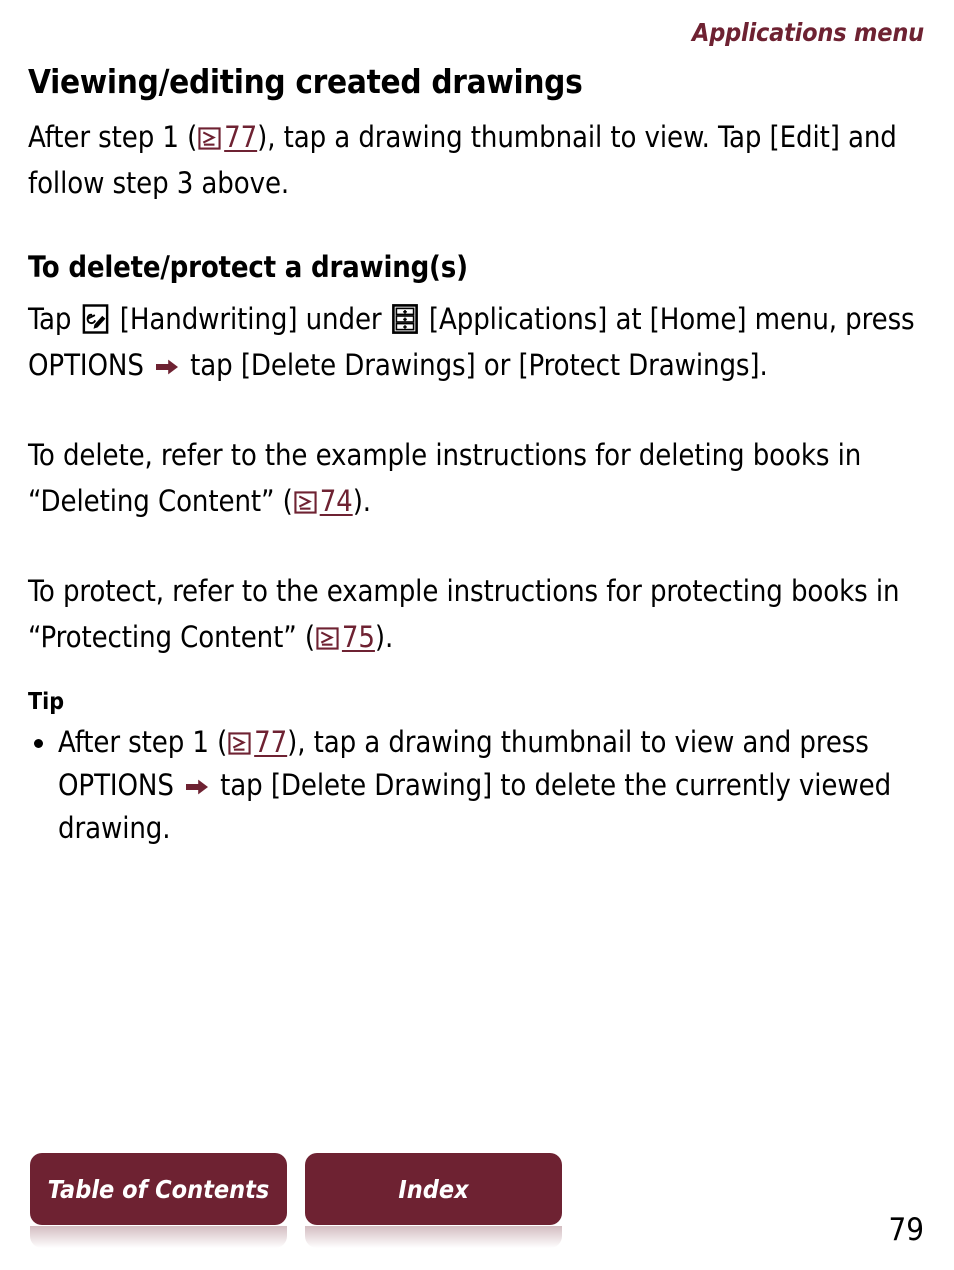 The image size is (954, 1270). I want to click on handwriting-app-icon, so click(95, 319).